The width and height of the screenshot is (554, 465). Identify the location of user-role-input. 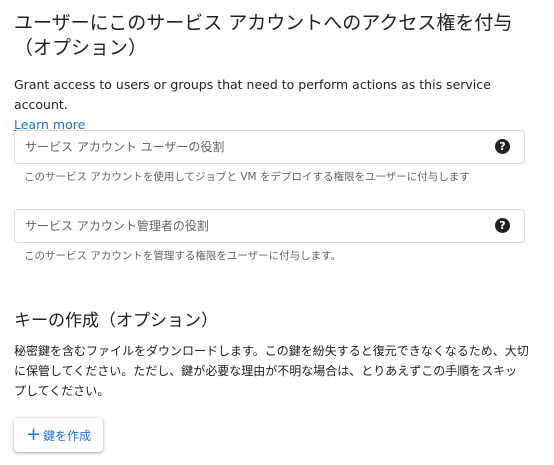
(255, 147).